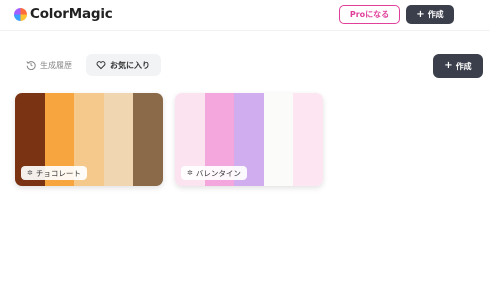  I want to click on create-button: + 作成, so click(458, 66).